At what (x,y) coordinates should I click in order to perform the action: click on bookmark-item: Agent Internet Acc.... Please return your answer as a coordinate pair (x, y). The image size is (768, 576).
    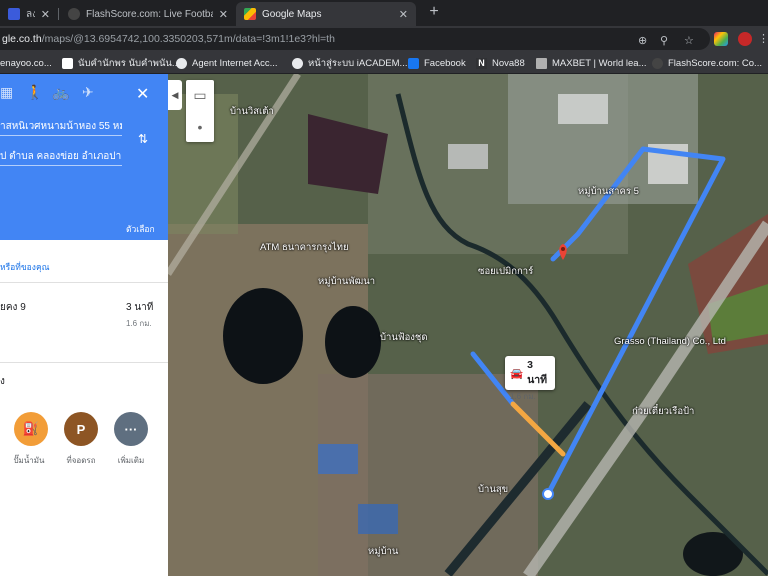
    Looking at the image, I should click on (227, 63).